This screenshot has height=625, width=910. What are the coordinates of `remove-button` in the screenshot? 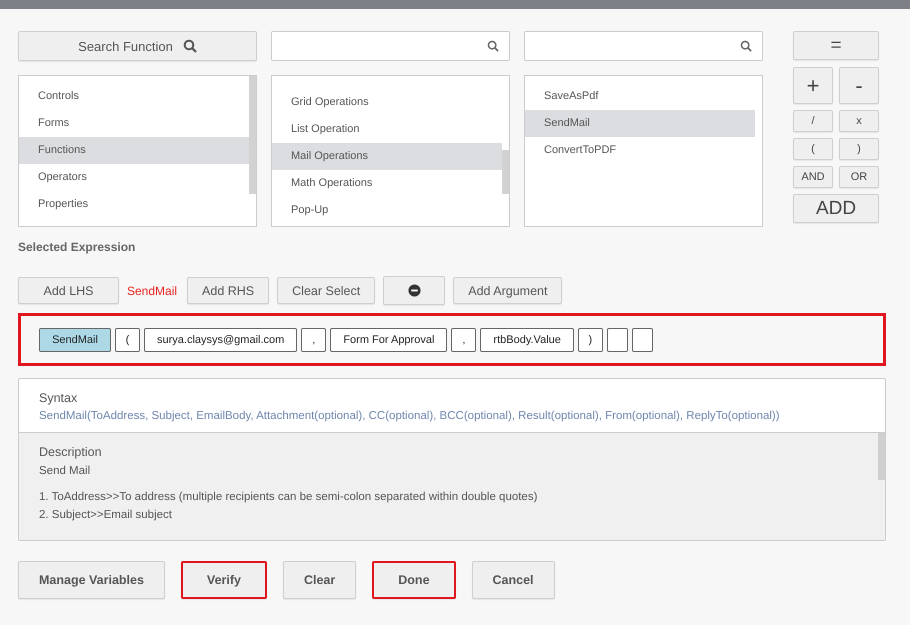 It's located at (414, 290).